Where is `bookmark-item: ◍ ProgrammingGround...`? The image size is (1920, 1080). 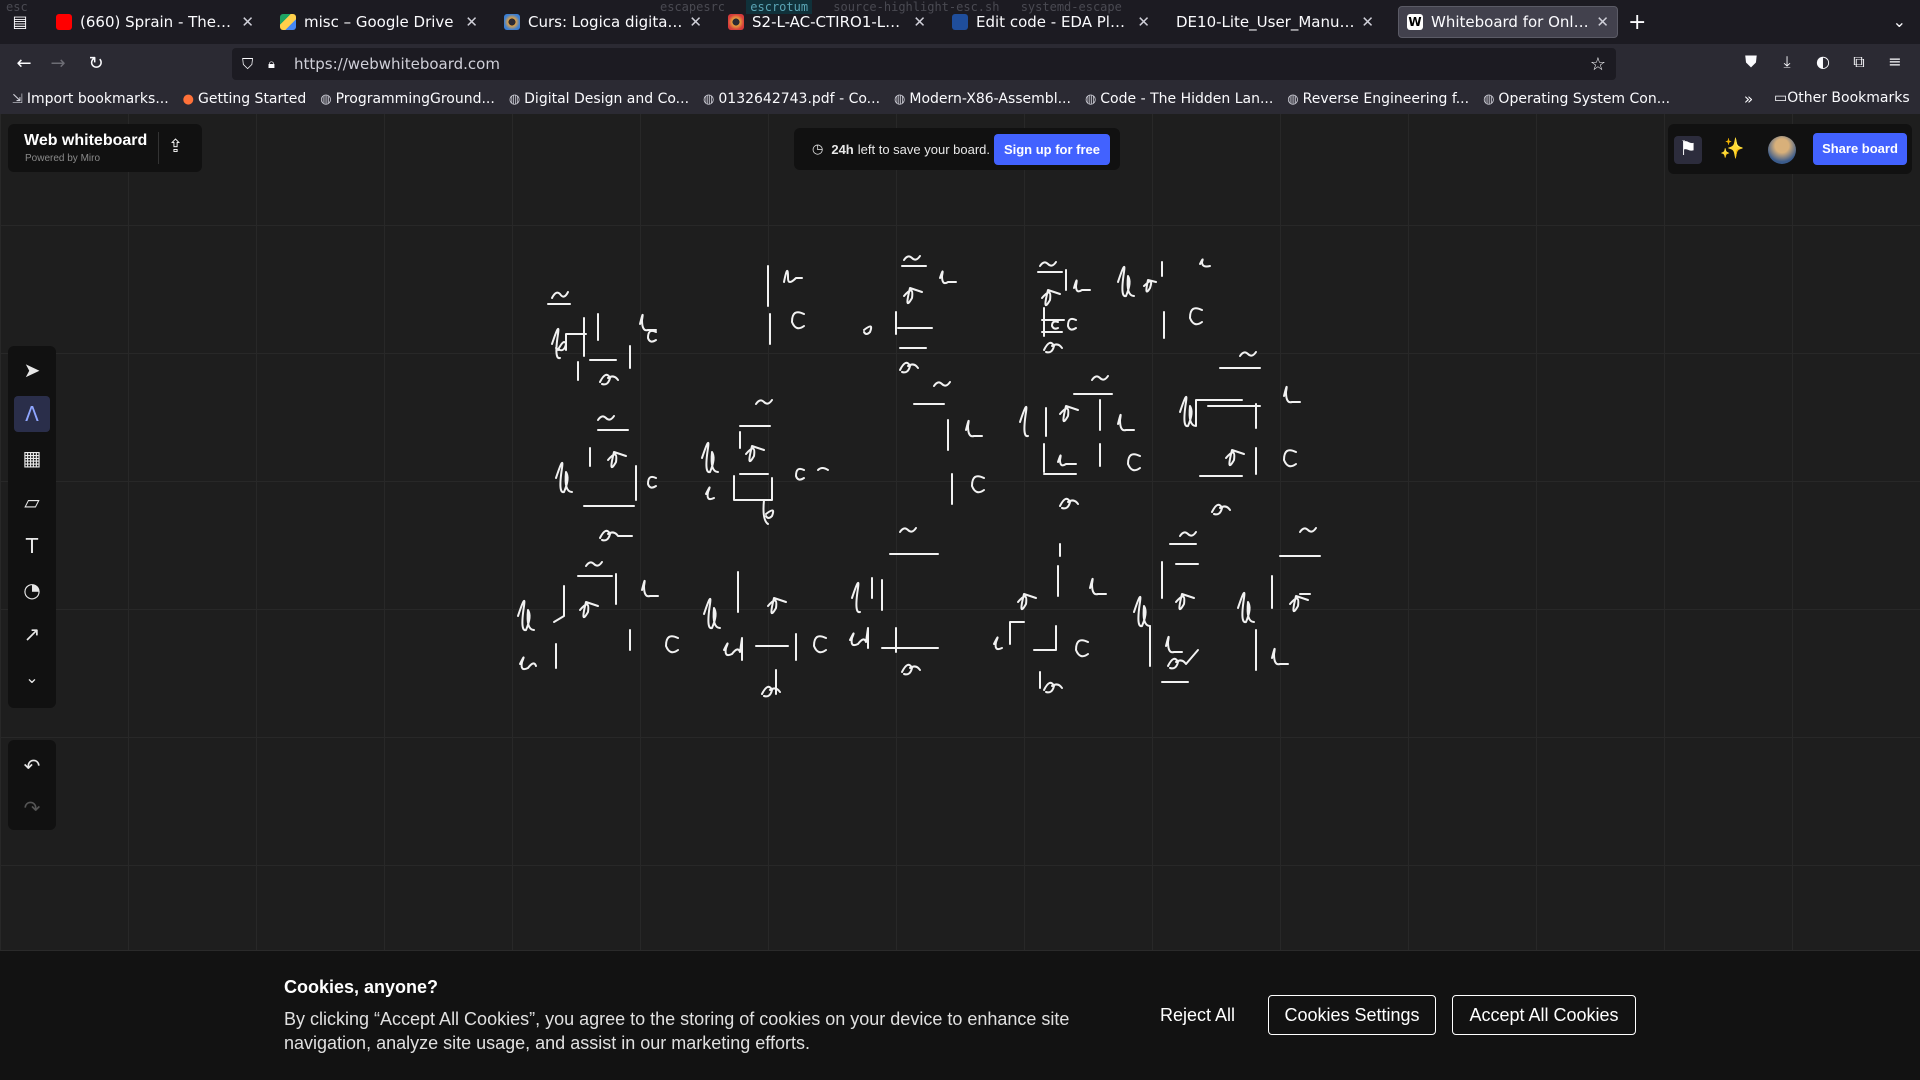 bookmark-item: ◍ ProgrammingGround... is located at coordinates (407, 99).